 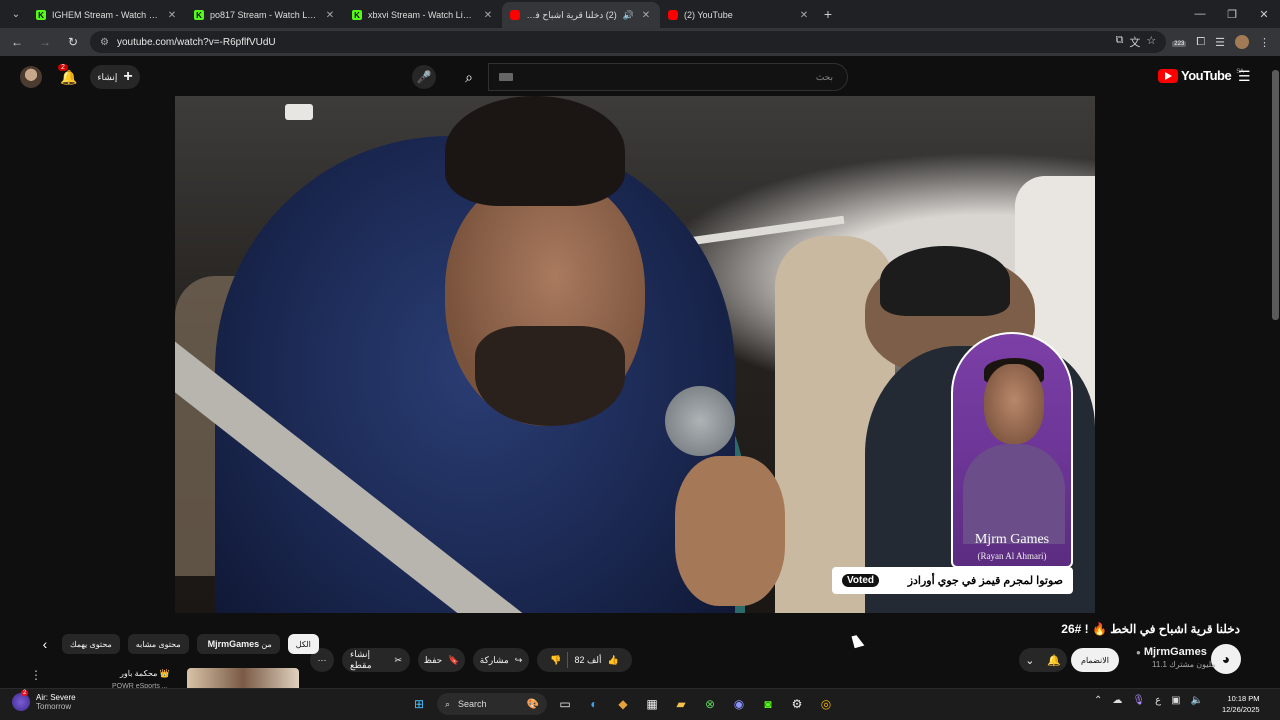 What do you see at coordinates (797, 704) in the screenshot?
I see `app-gear-icon: ⚙` at bounding box center [797, 704].